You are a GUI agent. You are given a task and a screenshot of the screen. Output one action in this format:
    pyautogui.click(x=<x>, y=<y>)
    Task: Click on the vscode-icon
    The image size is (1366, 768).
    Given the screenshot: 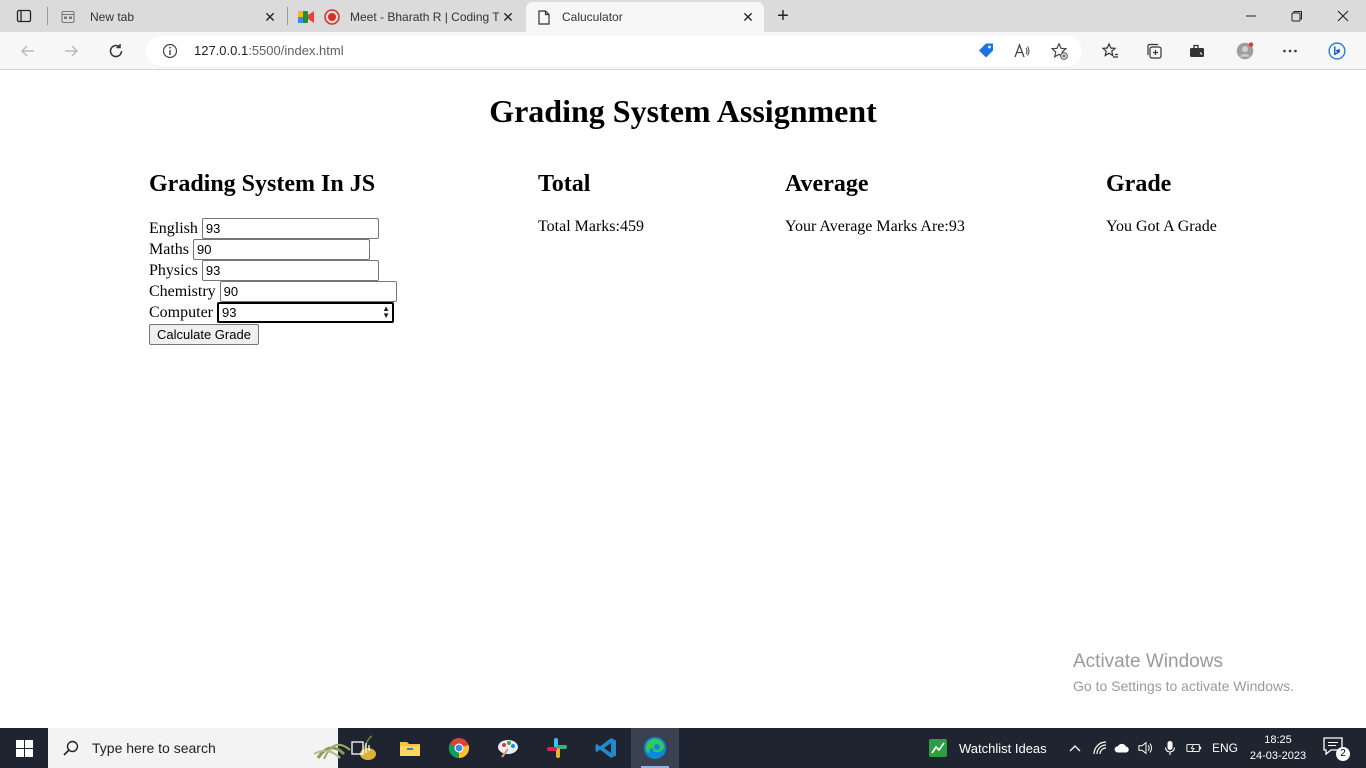 What is the action you would take?
    pyautogui.click(x=605, y=748)
    